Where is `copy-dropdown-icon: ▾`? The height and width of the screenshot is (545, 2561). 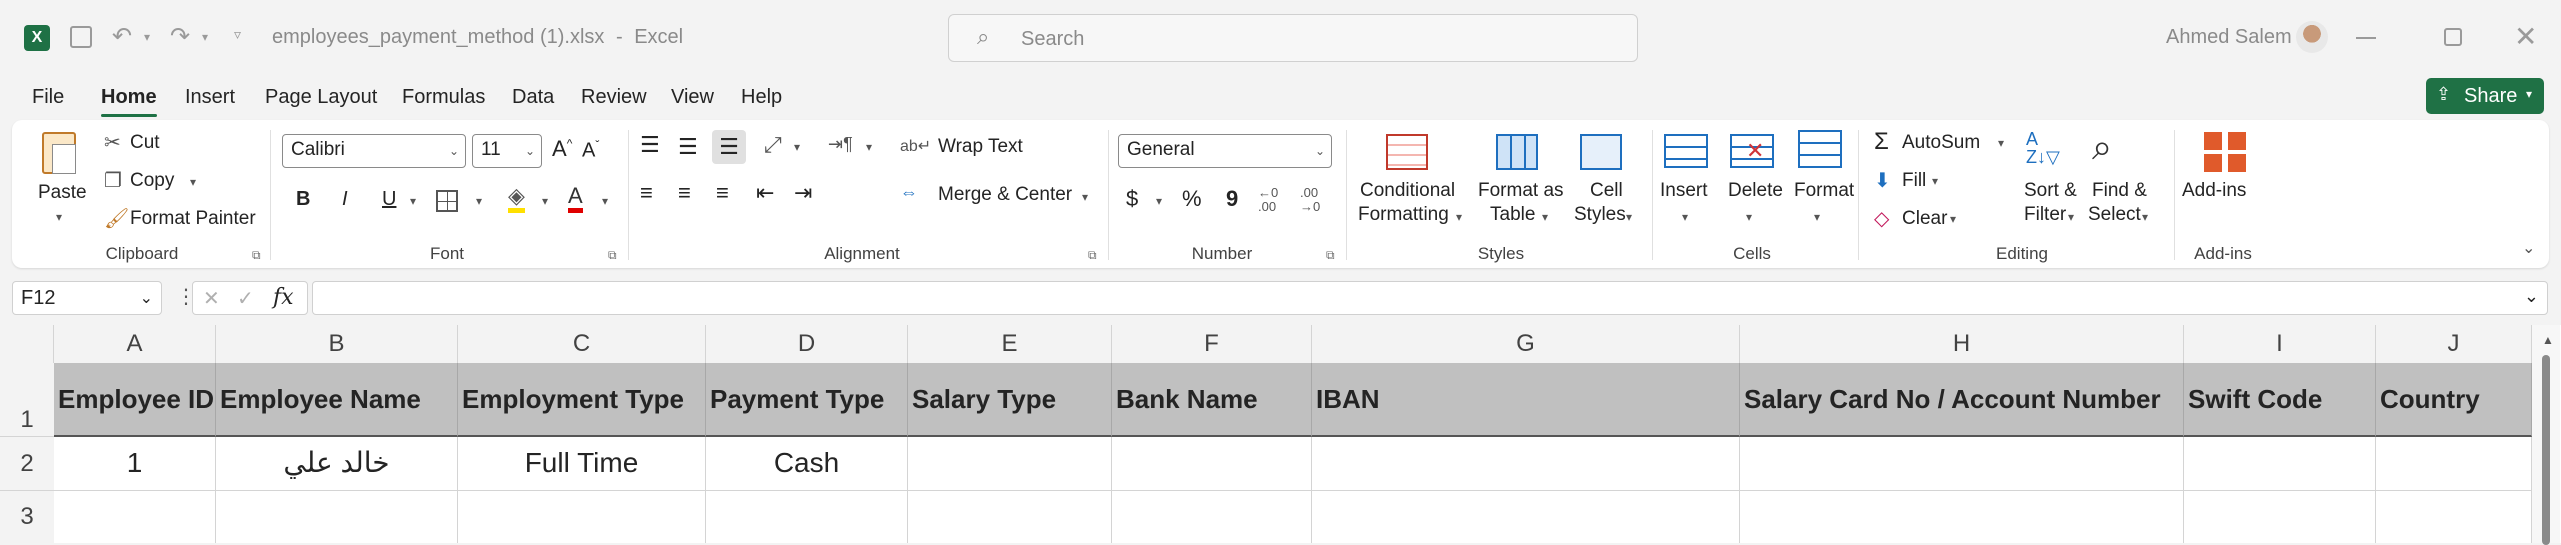 copy-dropdown-icon: ▾ is located at coordinates (193, 182).